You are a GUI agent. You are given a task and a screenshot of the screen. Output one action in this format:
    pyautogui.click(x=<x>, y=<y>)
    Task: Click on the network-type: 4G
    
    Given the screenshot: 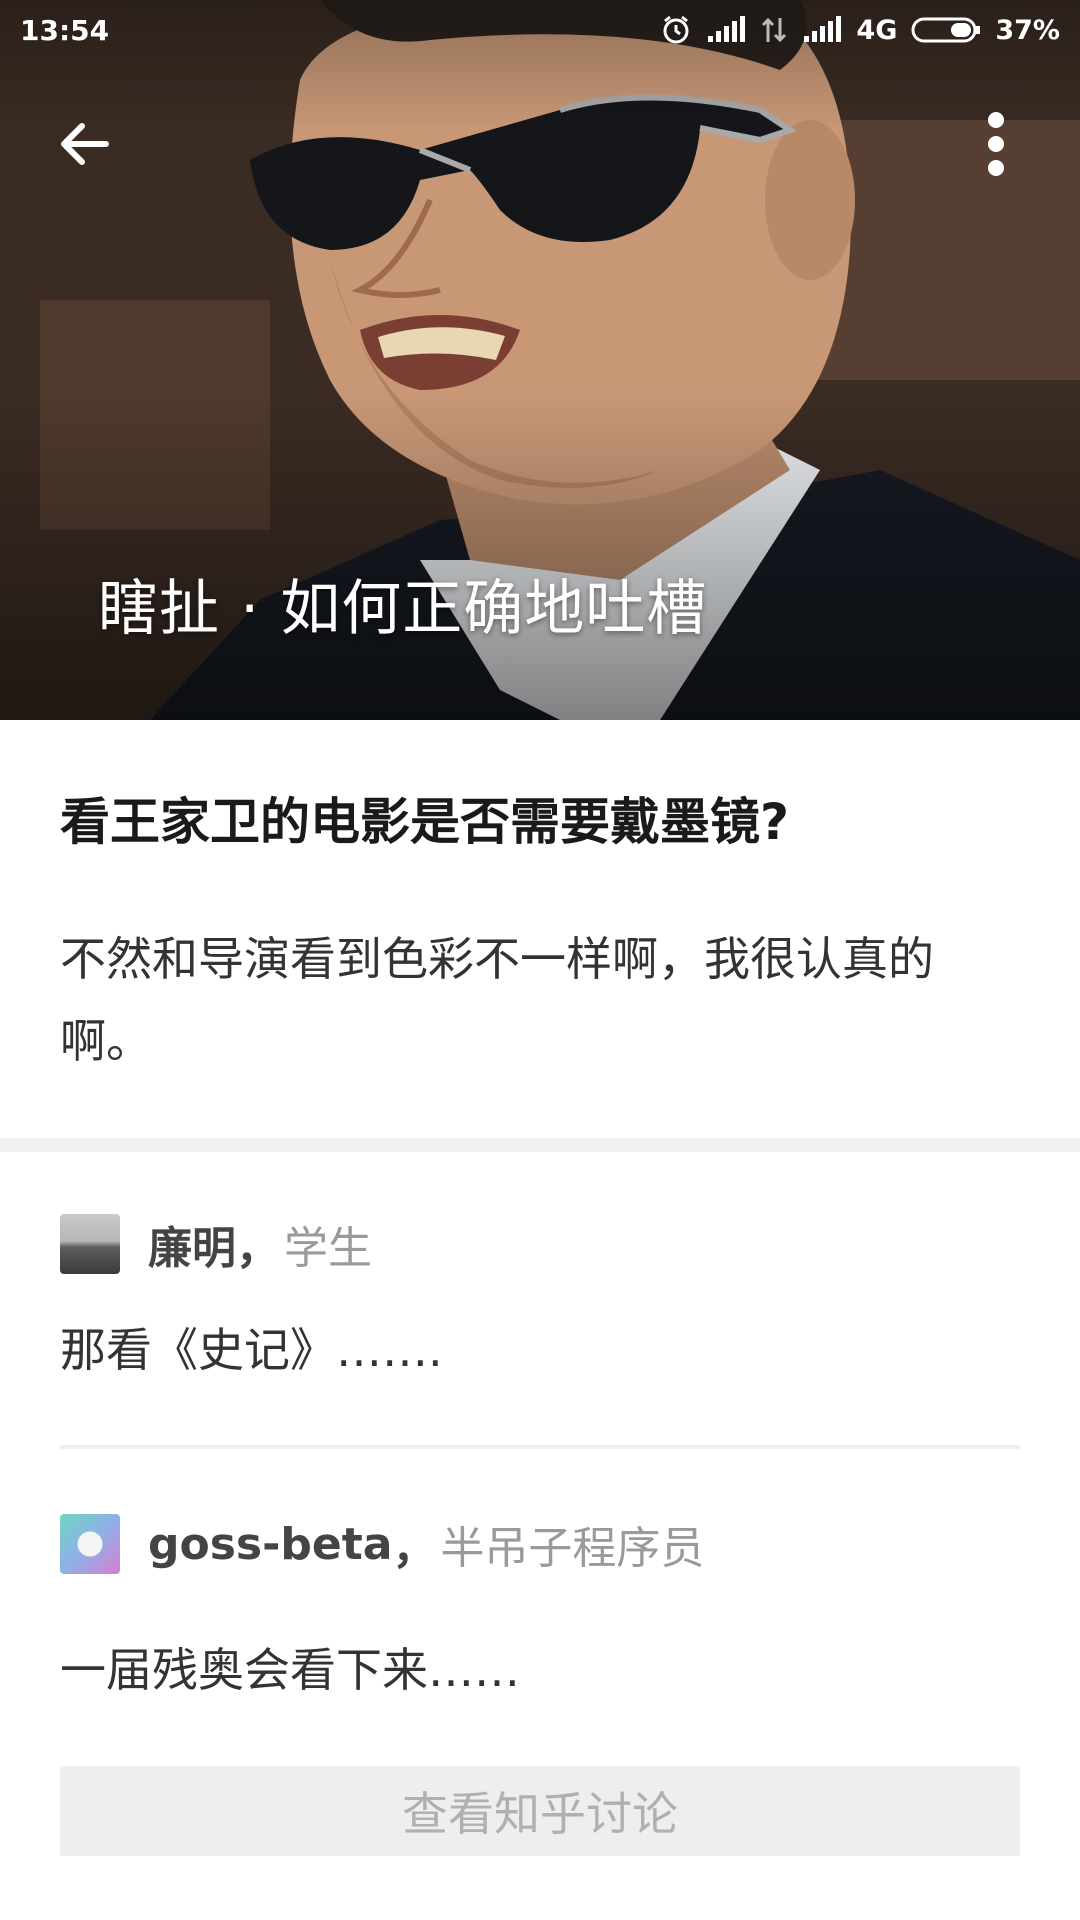 What is the action you would take?
    pyautogui.click(x=877, y=30)
    